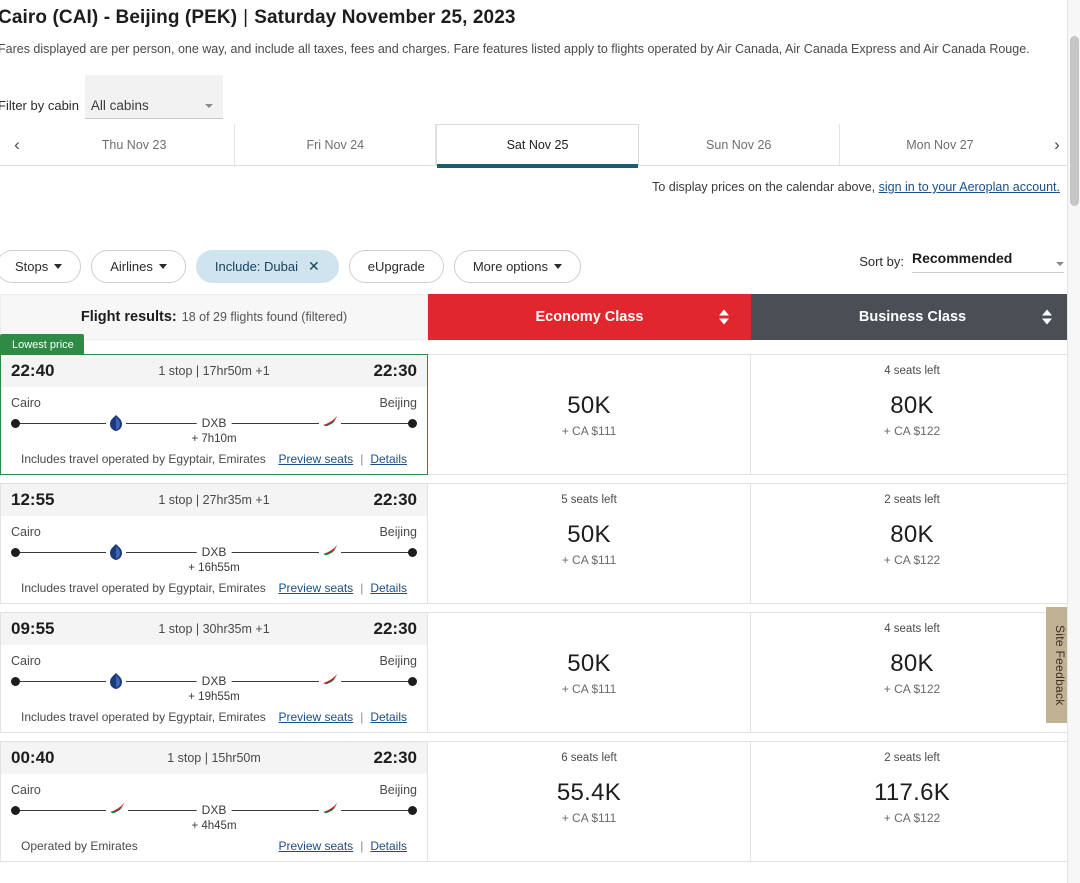 This screenshot has height=883, width=1080. Describe the element at coordinates (42, 344) in the screenshot. I see `lowest-price-badge: Lowest price` at that location.